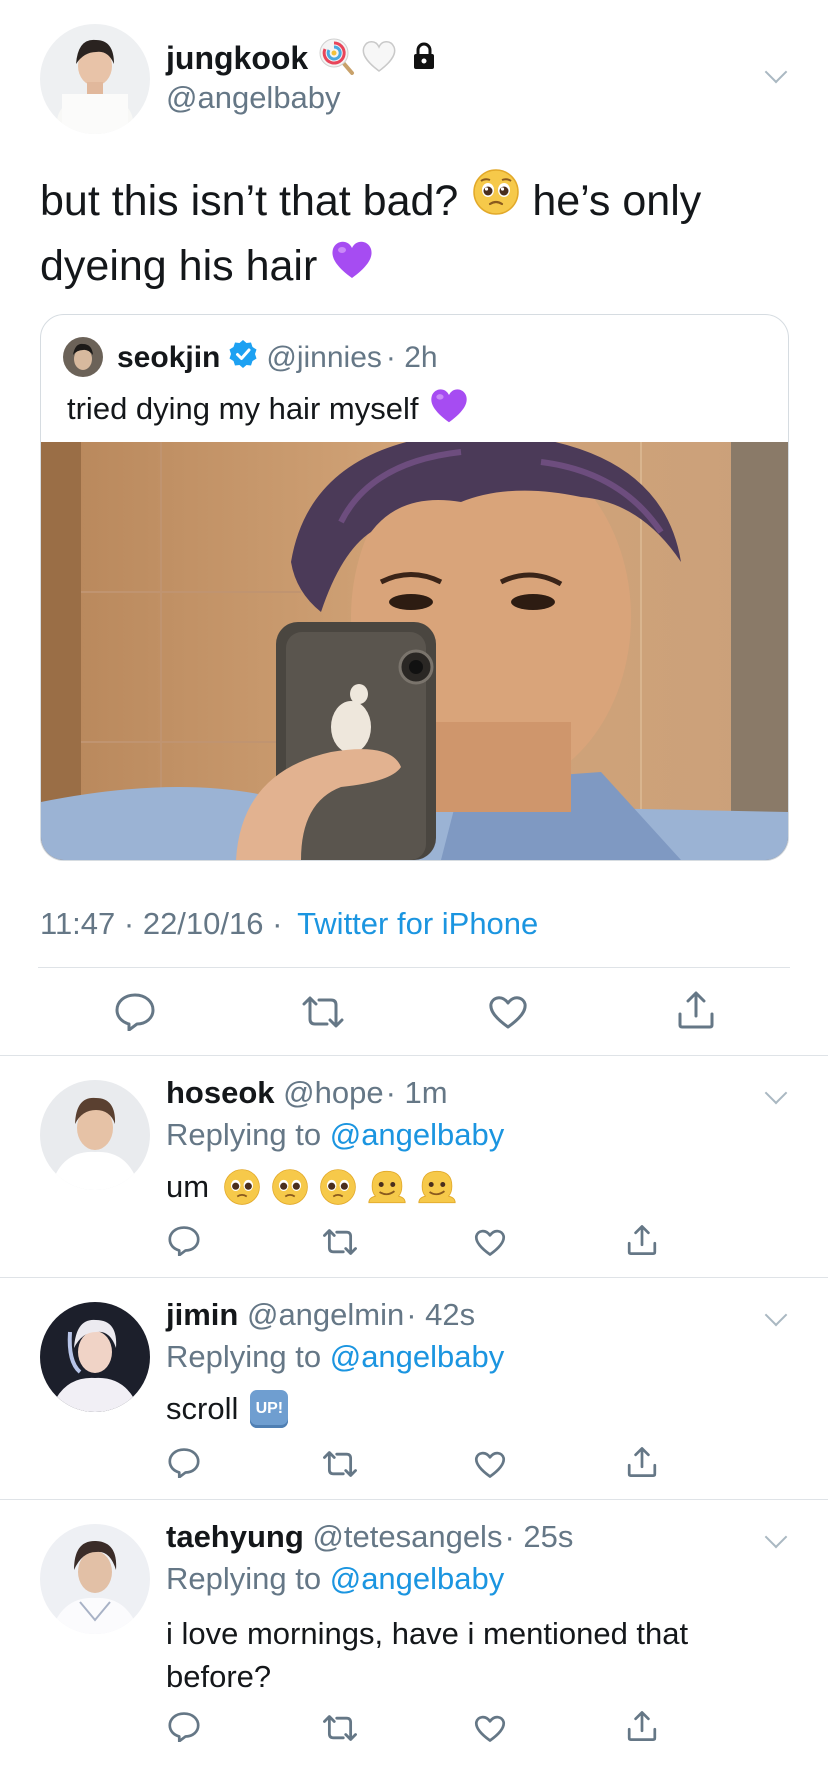 Image resolution: width=828 pixels, height=1765 pixels. I want to click on reply-name: taehyung, so click(235, 1536).